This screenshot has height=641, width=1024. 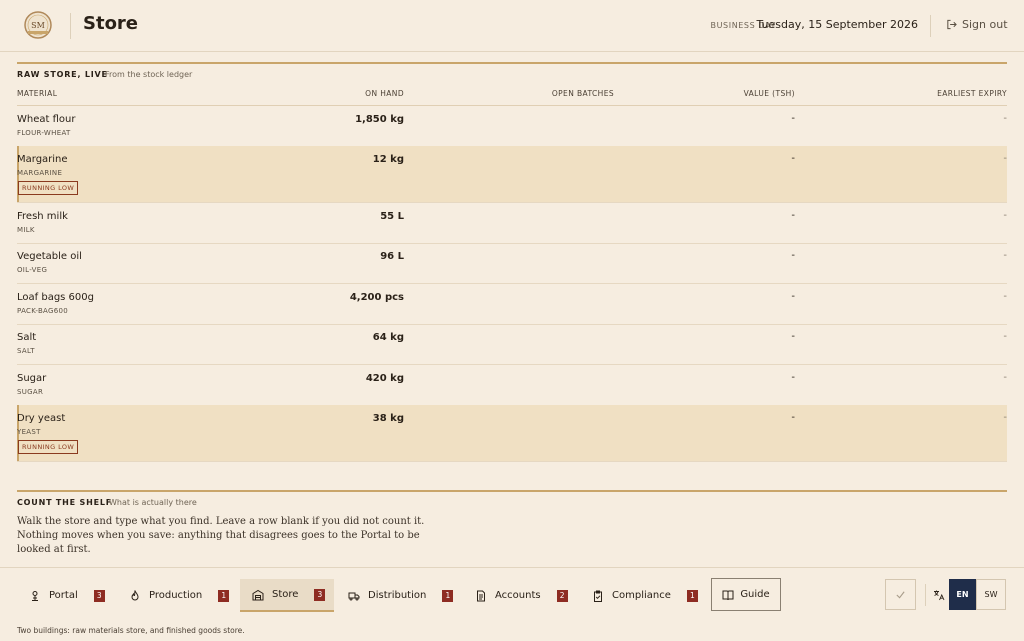 I want to click on material-code: YEAST, so click(x=29, y=432).